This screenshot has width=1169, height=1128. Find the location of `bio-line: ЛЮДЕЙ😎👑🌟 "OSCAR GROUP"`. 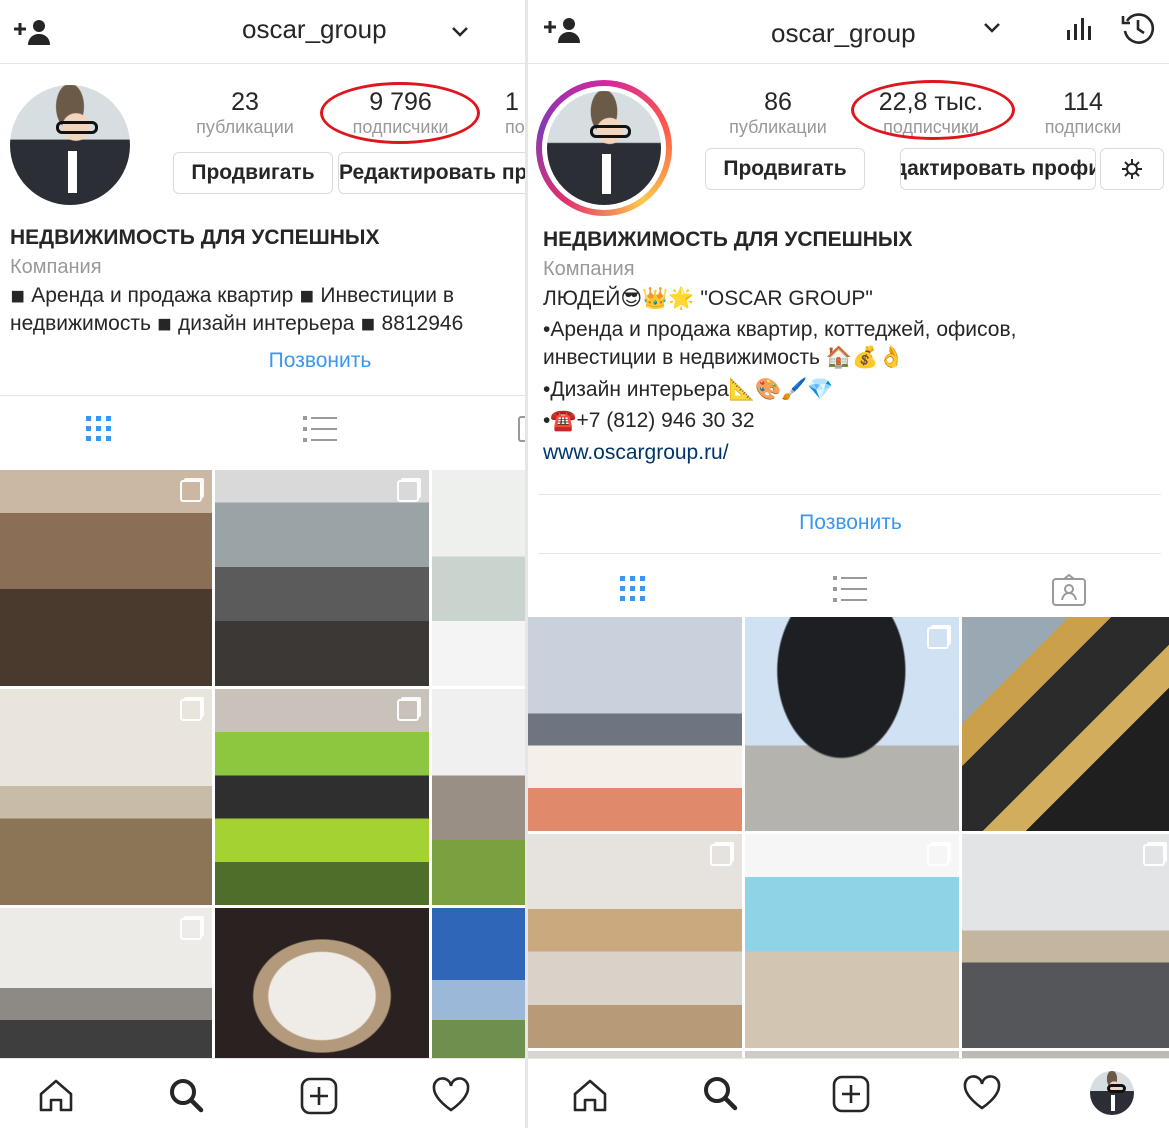

bio-line: ЛЮДЕЙ😎👑🌟 "OSCAR GROUP" is located at coordinates (708, 298).